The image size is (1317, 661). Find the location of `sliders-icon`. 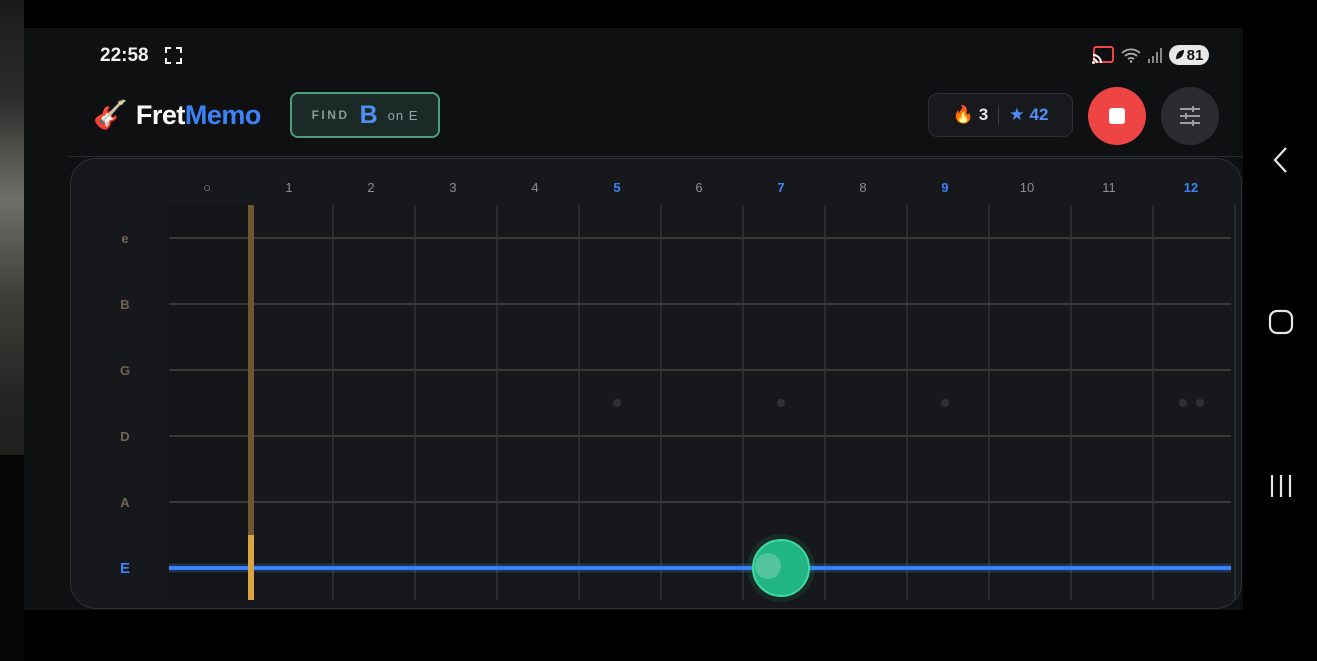

sliders-icon is located at coordinates (1190, 116).